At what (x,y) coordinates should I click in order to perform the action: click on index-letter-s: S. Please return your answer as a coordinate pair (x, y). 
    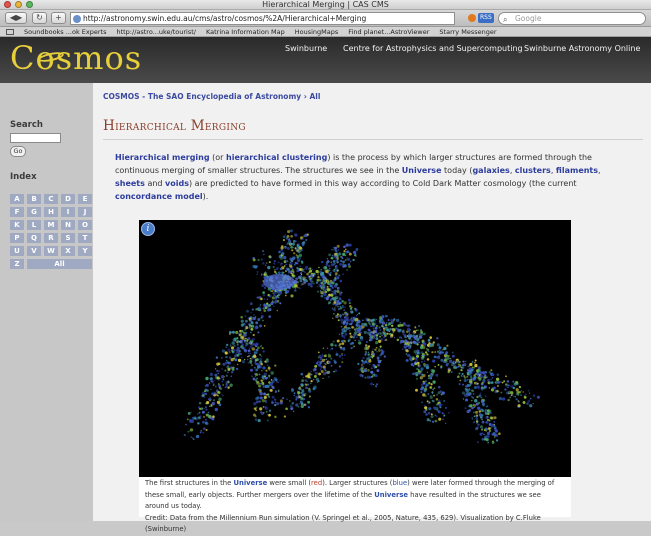
    Looking at the image, I should click on (68, 238).